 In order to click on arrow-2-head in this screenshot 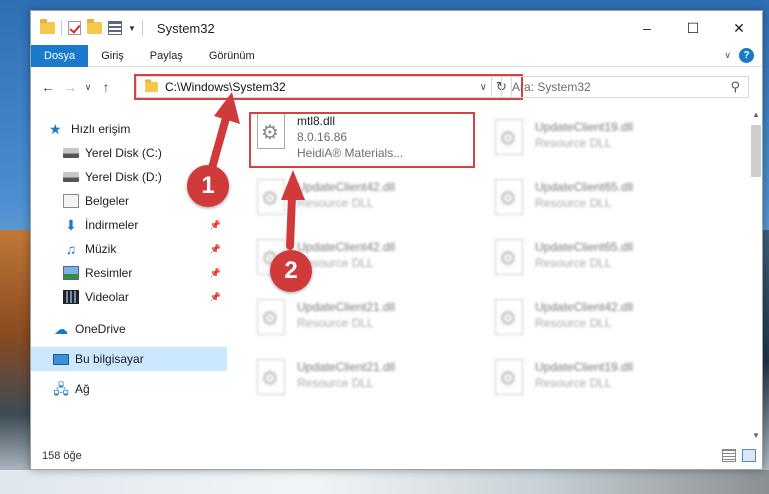, I will do `click(293, 185)`.